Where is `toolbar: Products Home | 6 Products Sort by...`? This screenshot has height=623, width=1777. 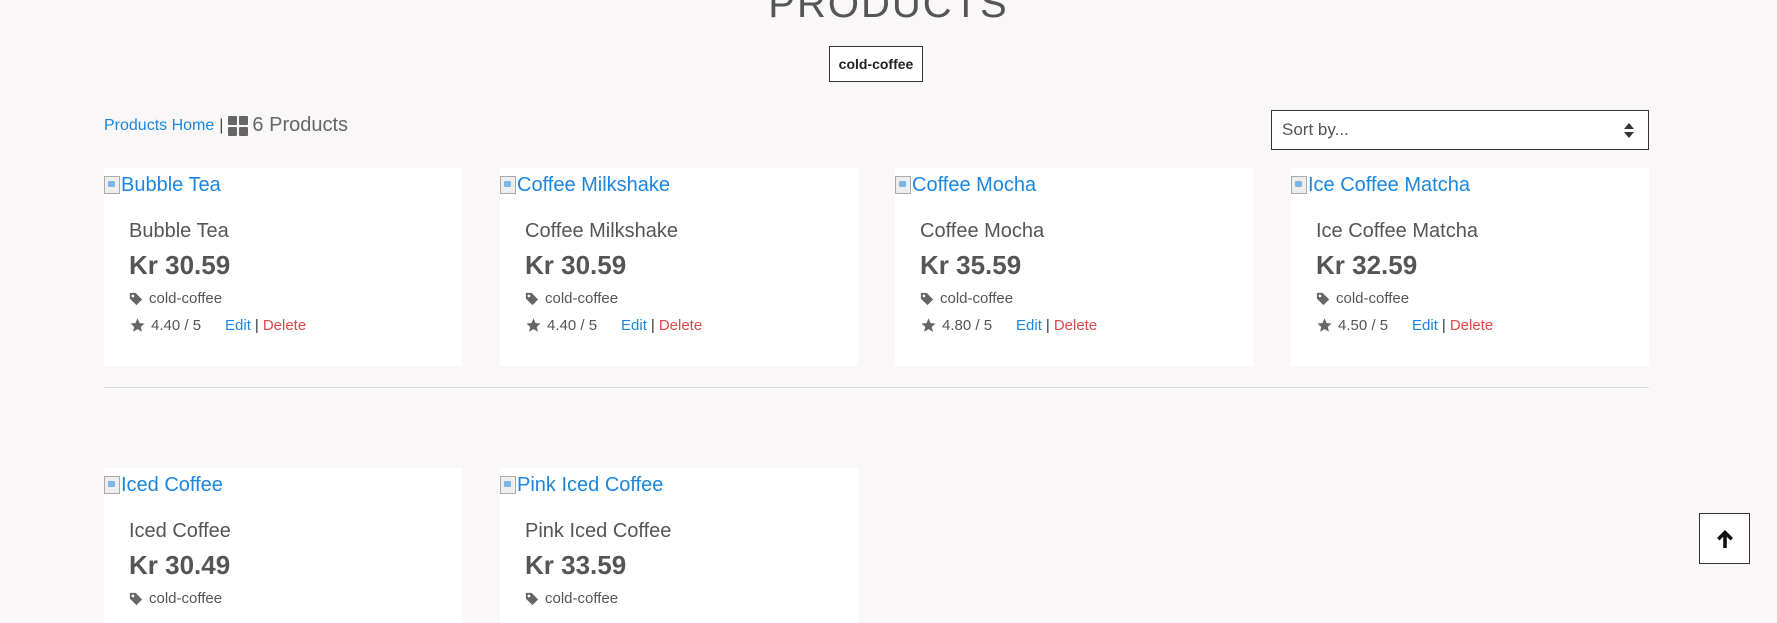
toolbar: Products Home | 6 Products Sort by... is located at coordinates (876, 130).